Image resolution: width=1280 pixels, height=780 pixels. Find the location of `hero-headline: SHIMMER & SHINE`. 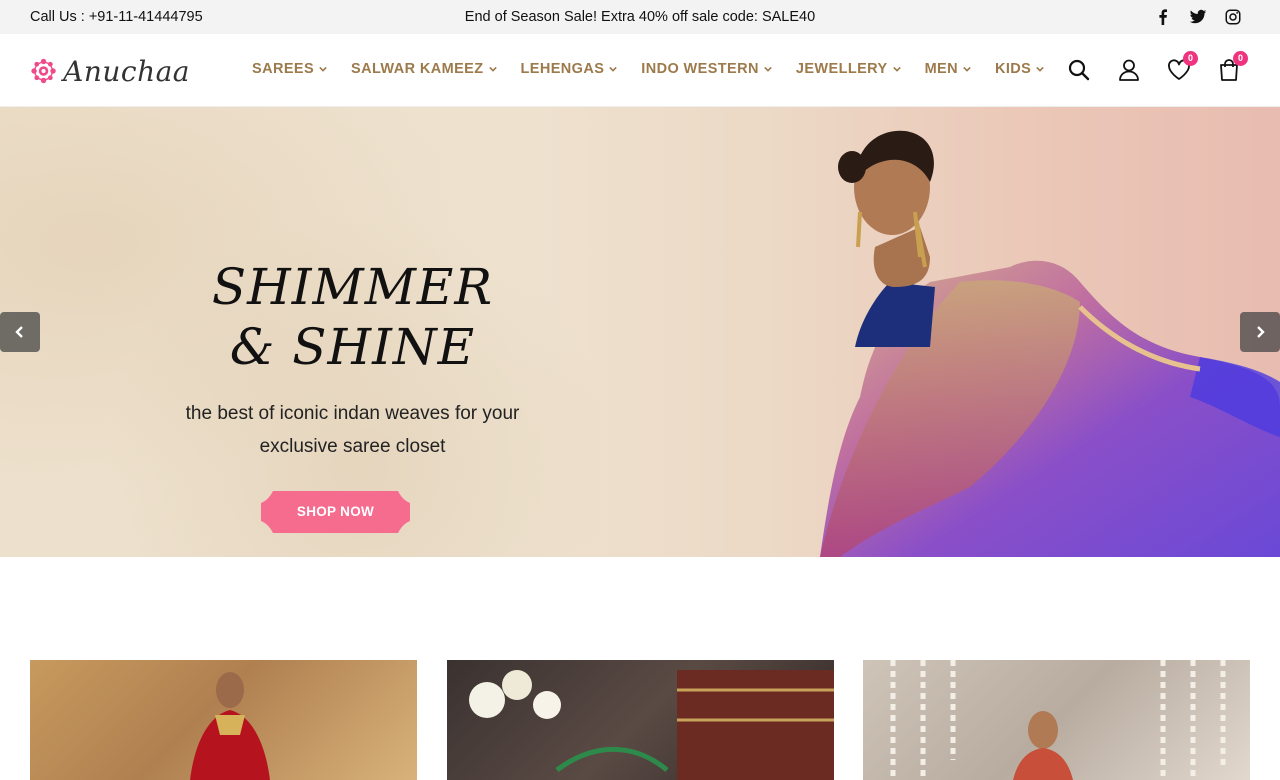

hero-headline: SHIMMER & SHINE is located at coordinates (352, 317).